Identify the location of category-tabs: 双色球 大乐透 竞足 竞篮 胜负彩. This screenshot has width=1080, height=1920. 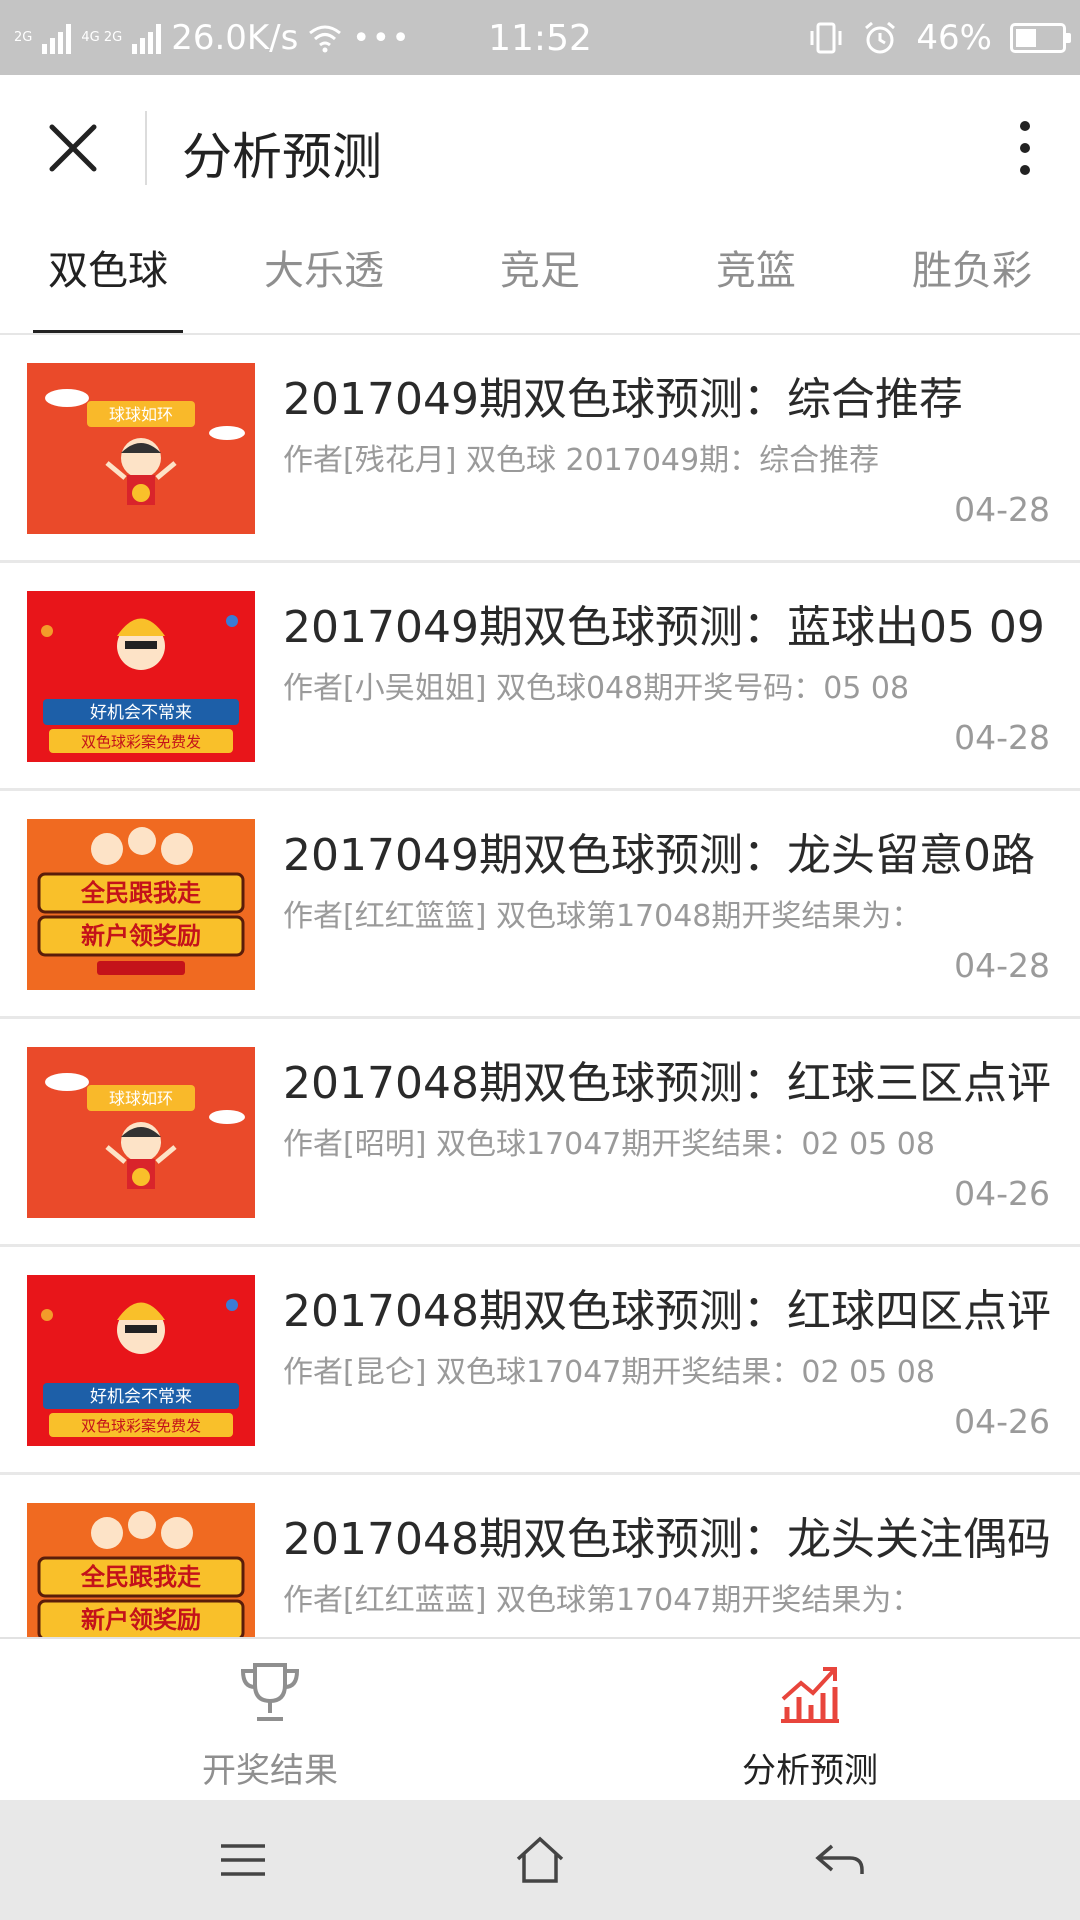
(540, 280).